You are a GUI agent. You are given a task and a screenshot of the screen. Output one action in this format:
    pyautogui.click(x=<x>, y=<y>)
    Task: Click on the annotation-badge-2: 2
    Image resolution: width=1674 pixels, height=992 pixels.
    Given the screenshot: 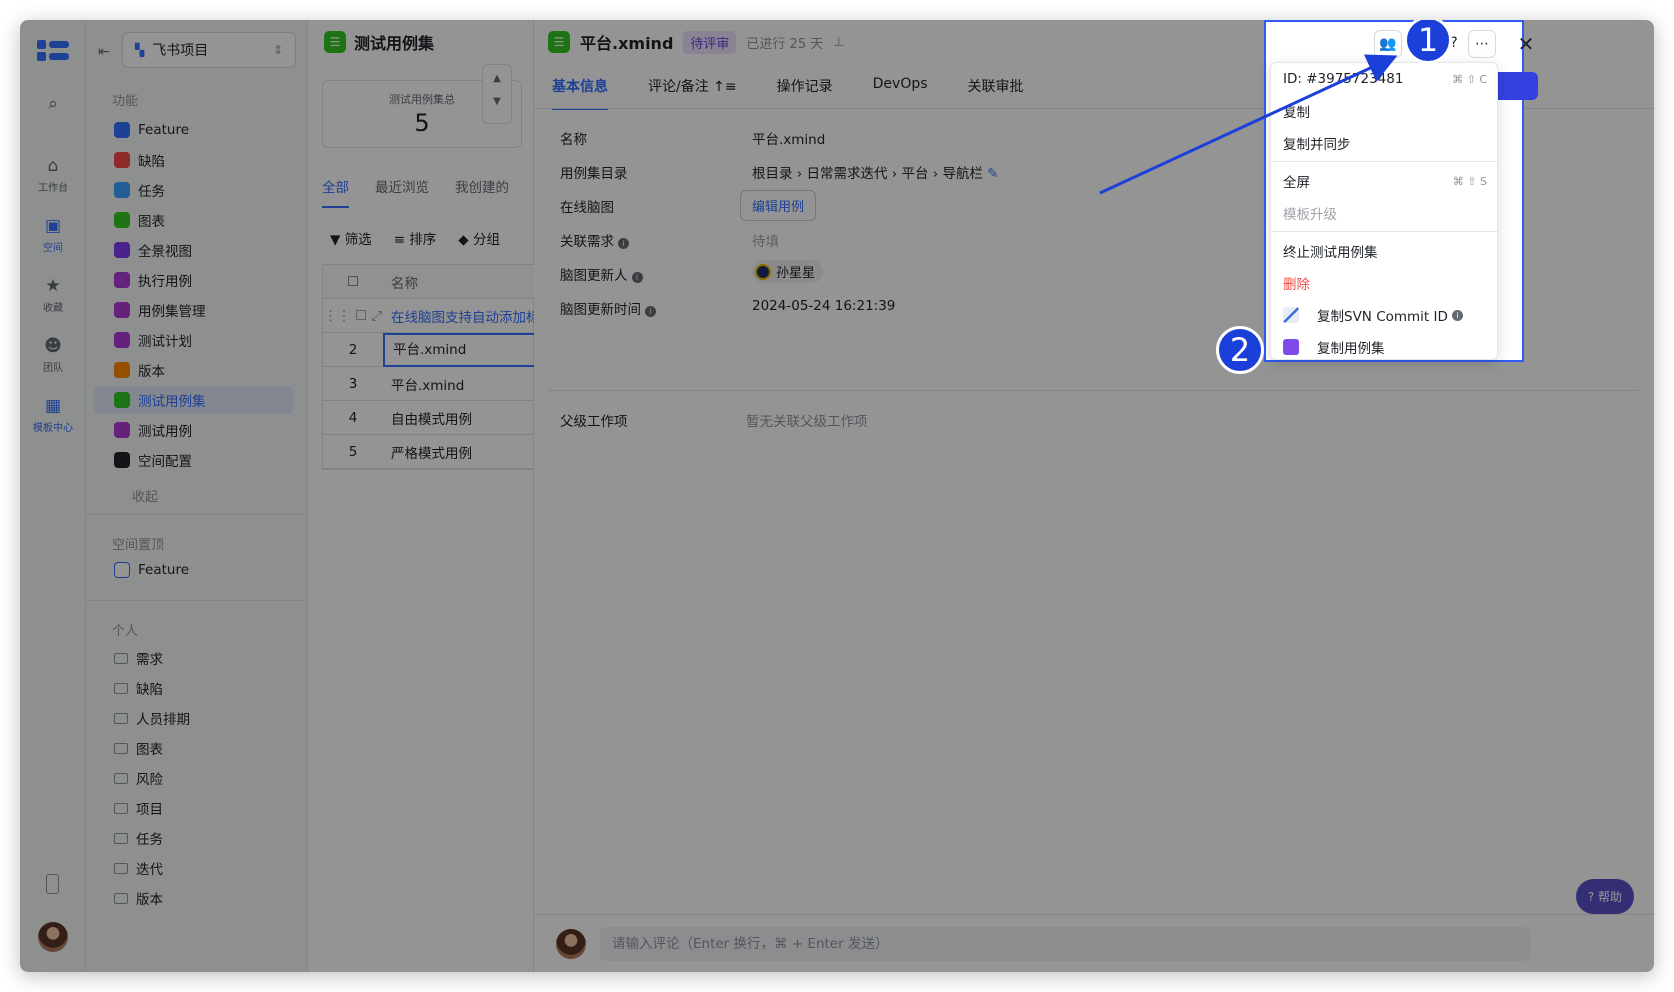 What is the action you would take?
    pyautogui.click(x=1240, y=350)
    